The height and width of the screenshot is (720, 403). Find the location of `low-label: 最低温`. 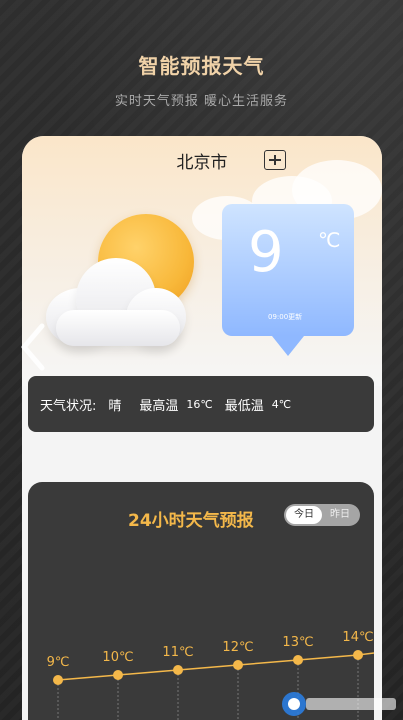

low-label: 最低温 is located at coordinates (244, 406).